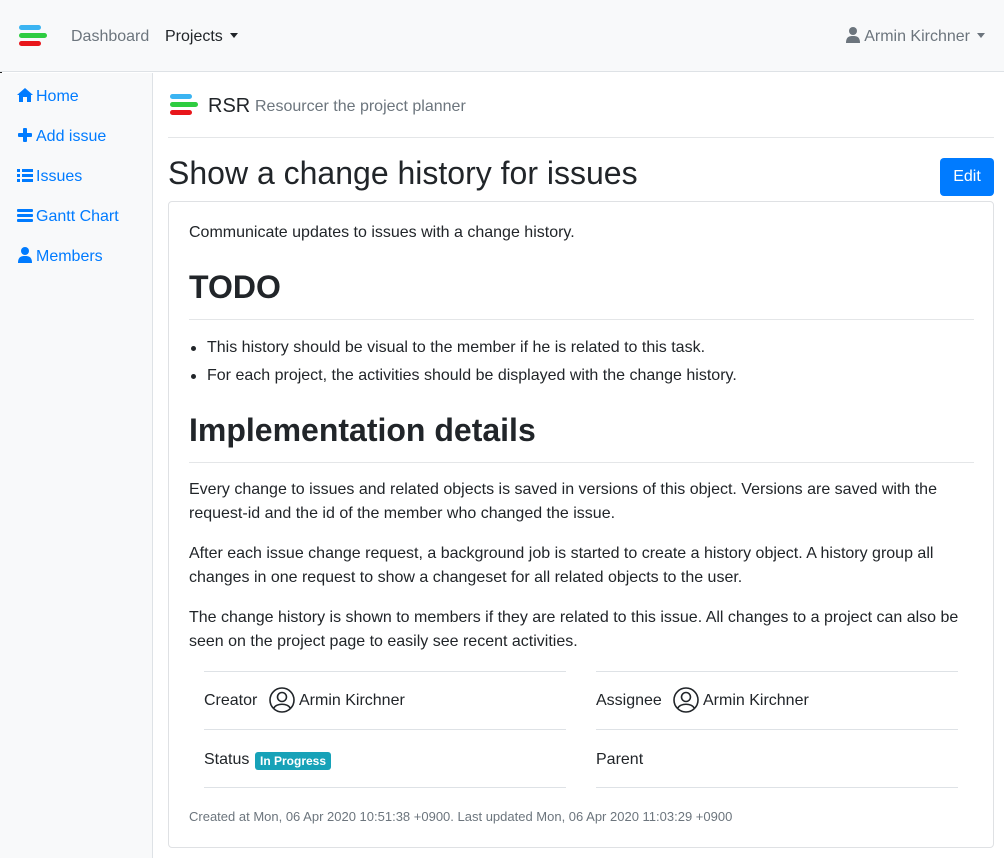 The width and height of the screenshot is (1004, 858). Describe the element at coordinates (756, 701) in the screenshot. I see `assignee-name: Armin Kirchner` at that location.